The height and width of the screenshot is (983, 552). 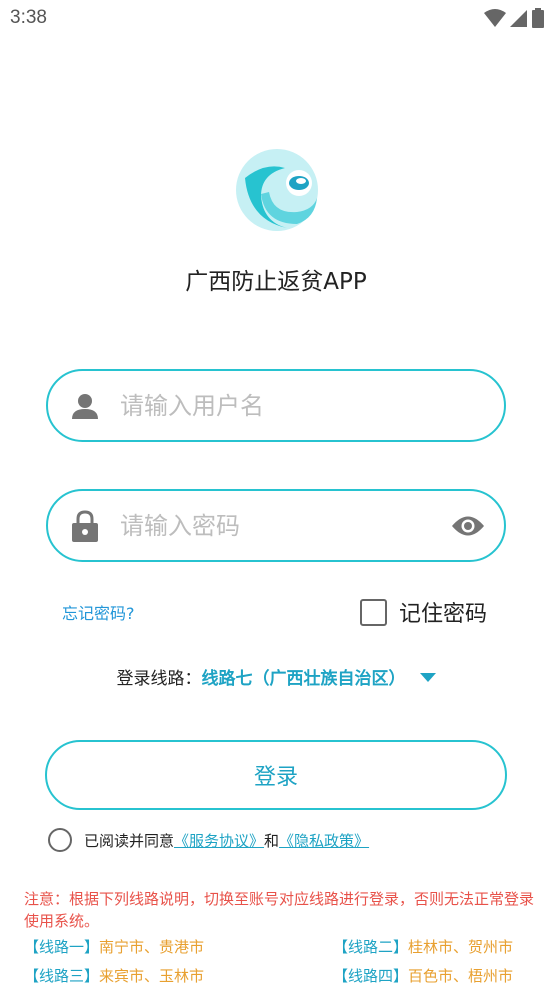 What do you see at coordinates (85, 526) in the screenshot?
I see `lock-icon` at bounding box center [85, 526].